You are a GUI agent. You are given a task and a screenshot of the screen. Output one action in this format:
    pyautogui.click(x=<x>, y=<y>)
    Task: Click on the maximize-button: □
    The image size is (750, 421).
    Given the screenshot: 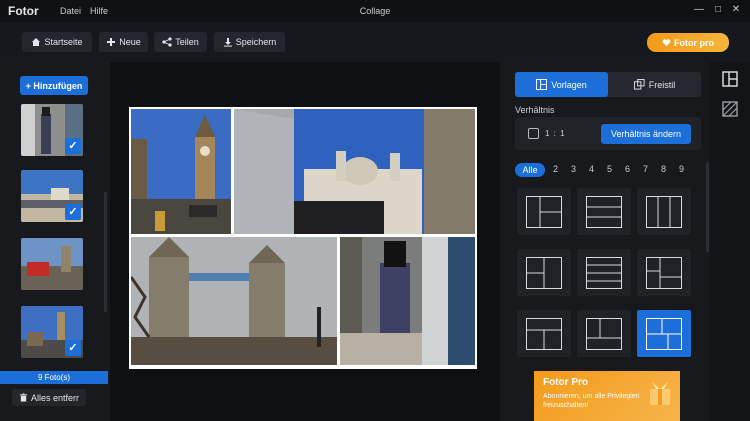 What is the action you would take?
    pyautogui.click(x=718, y=10)
    